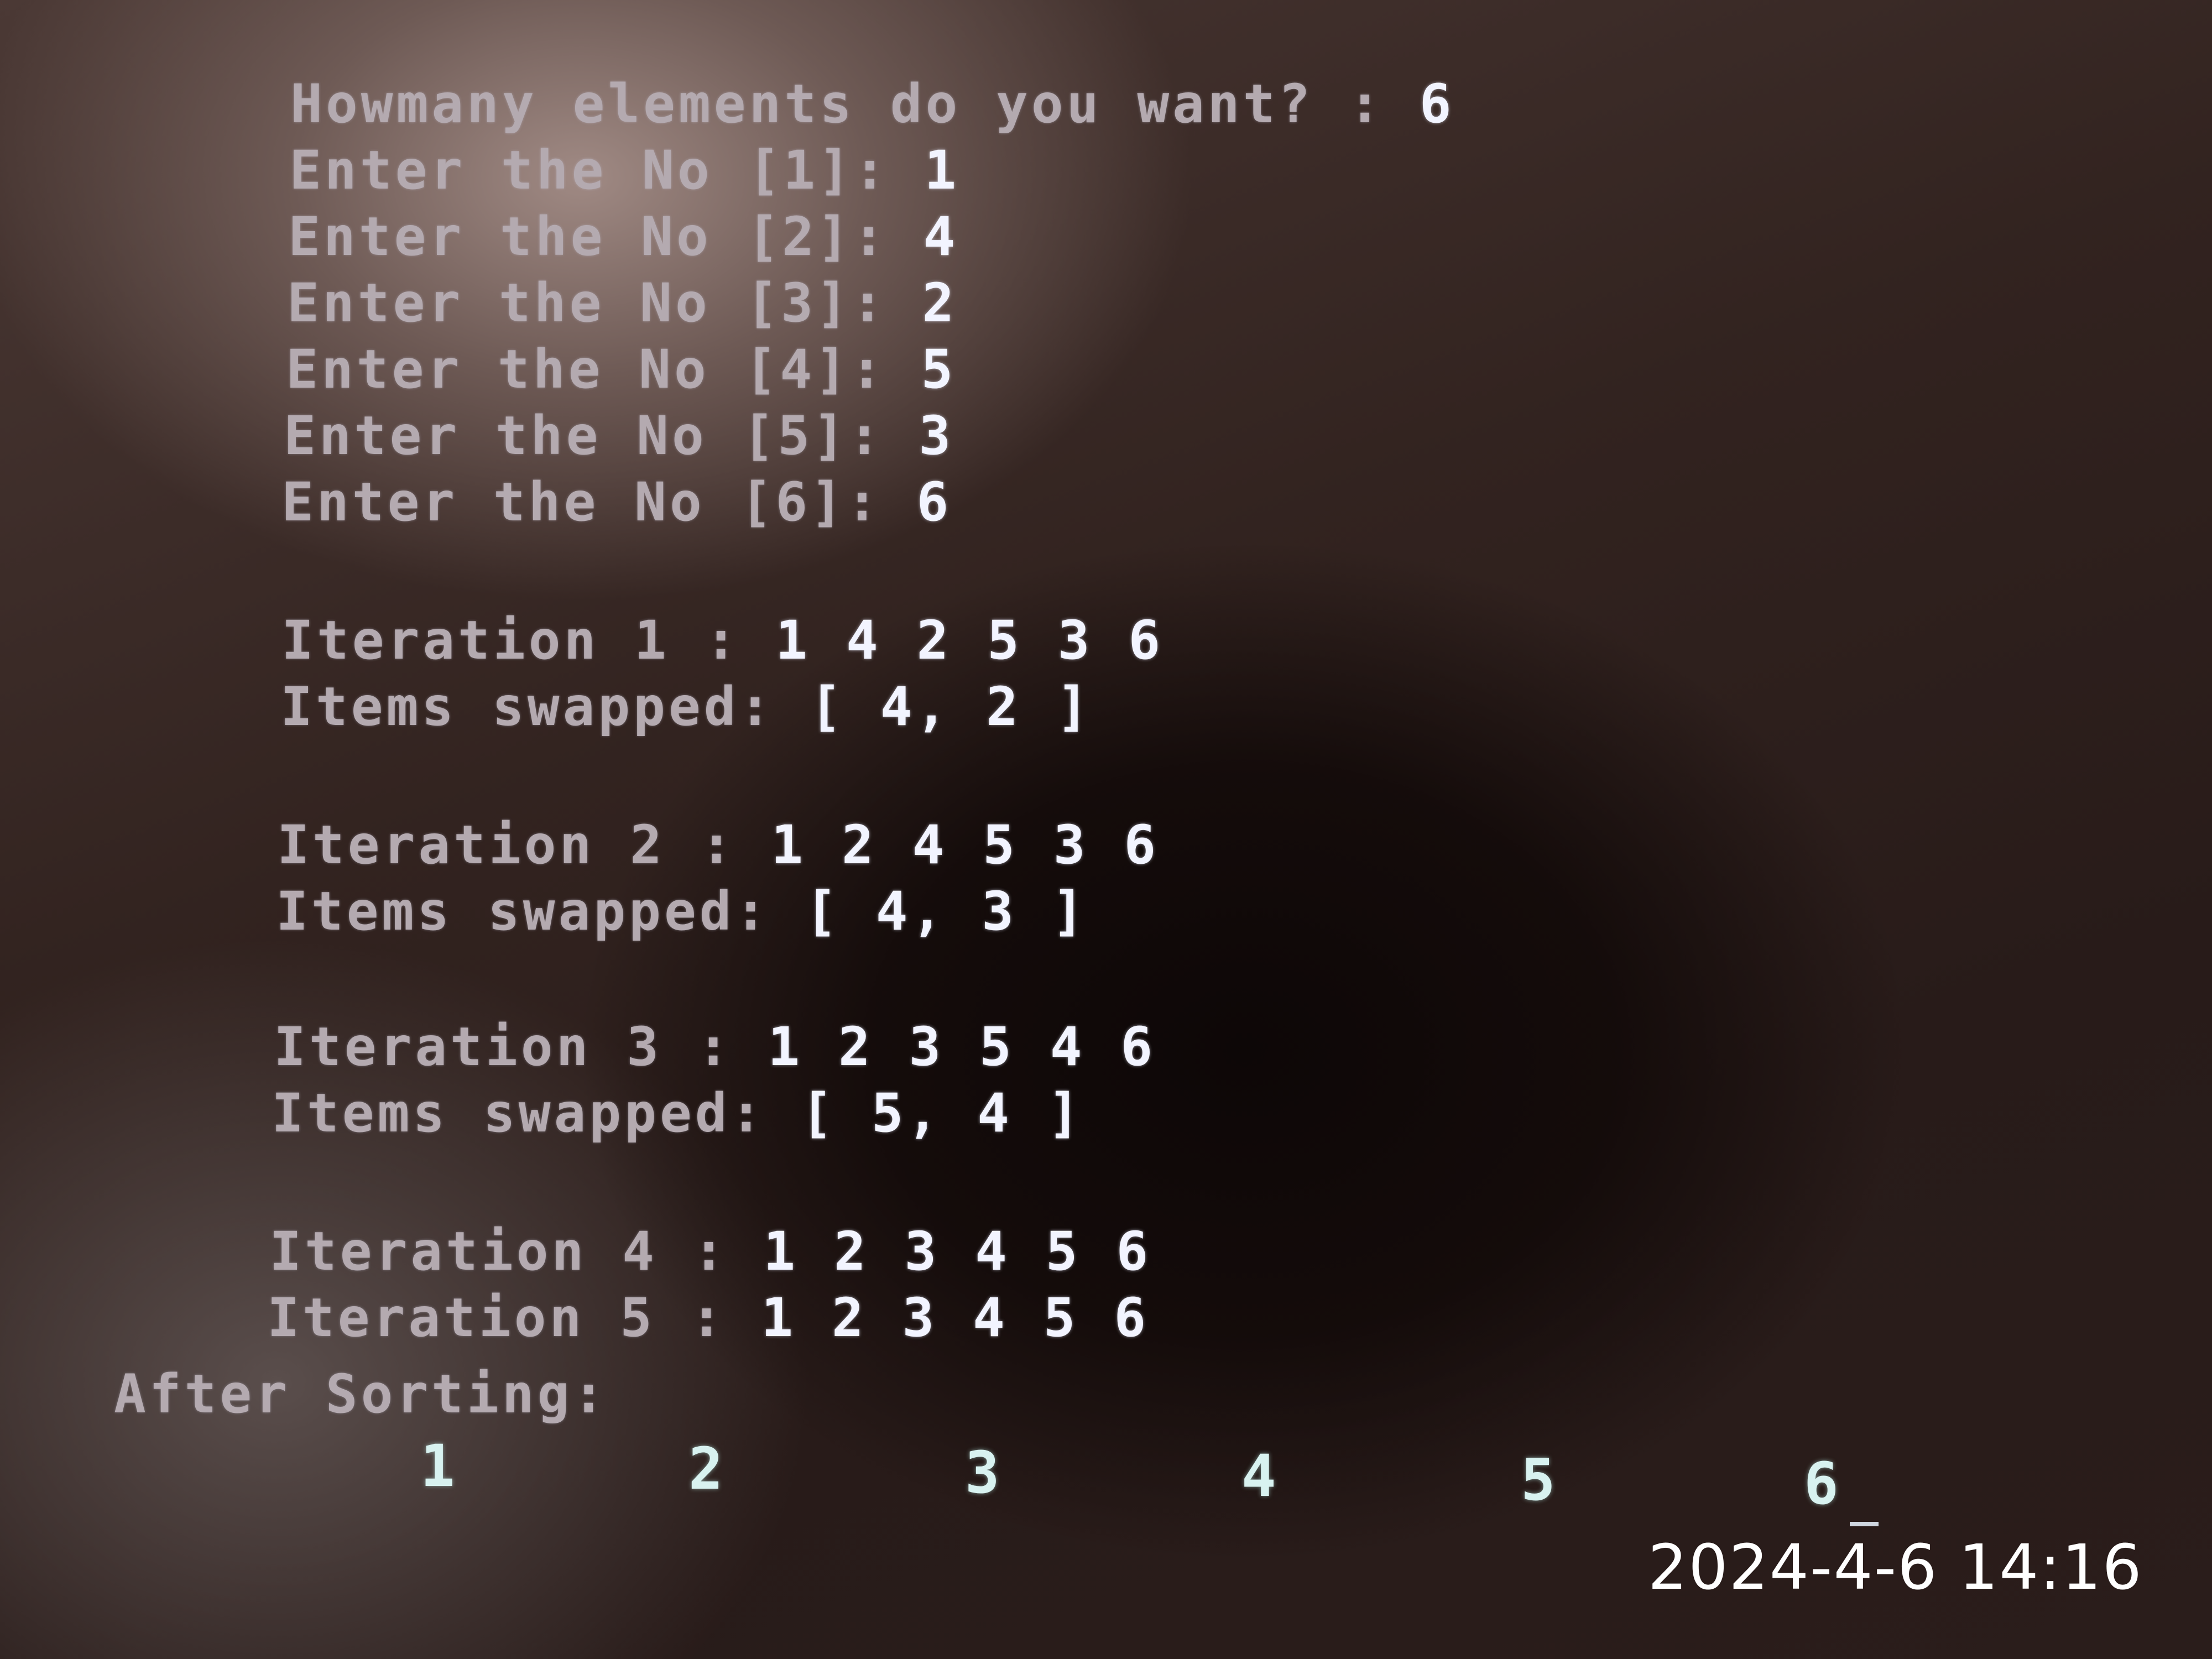 Image resolution: width=2212 pixels, height=1659 pixels. What do you see at coordinates (947, 911) in the screenshot?
I see `swapped-values: [ 4, 3 ]` at bounding box center [947, 911].